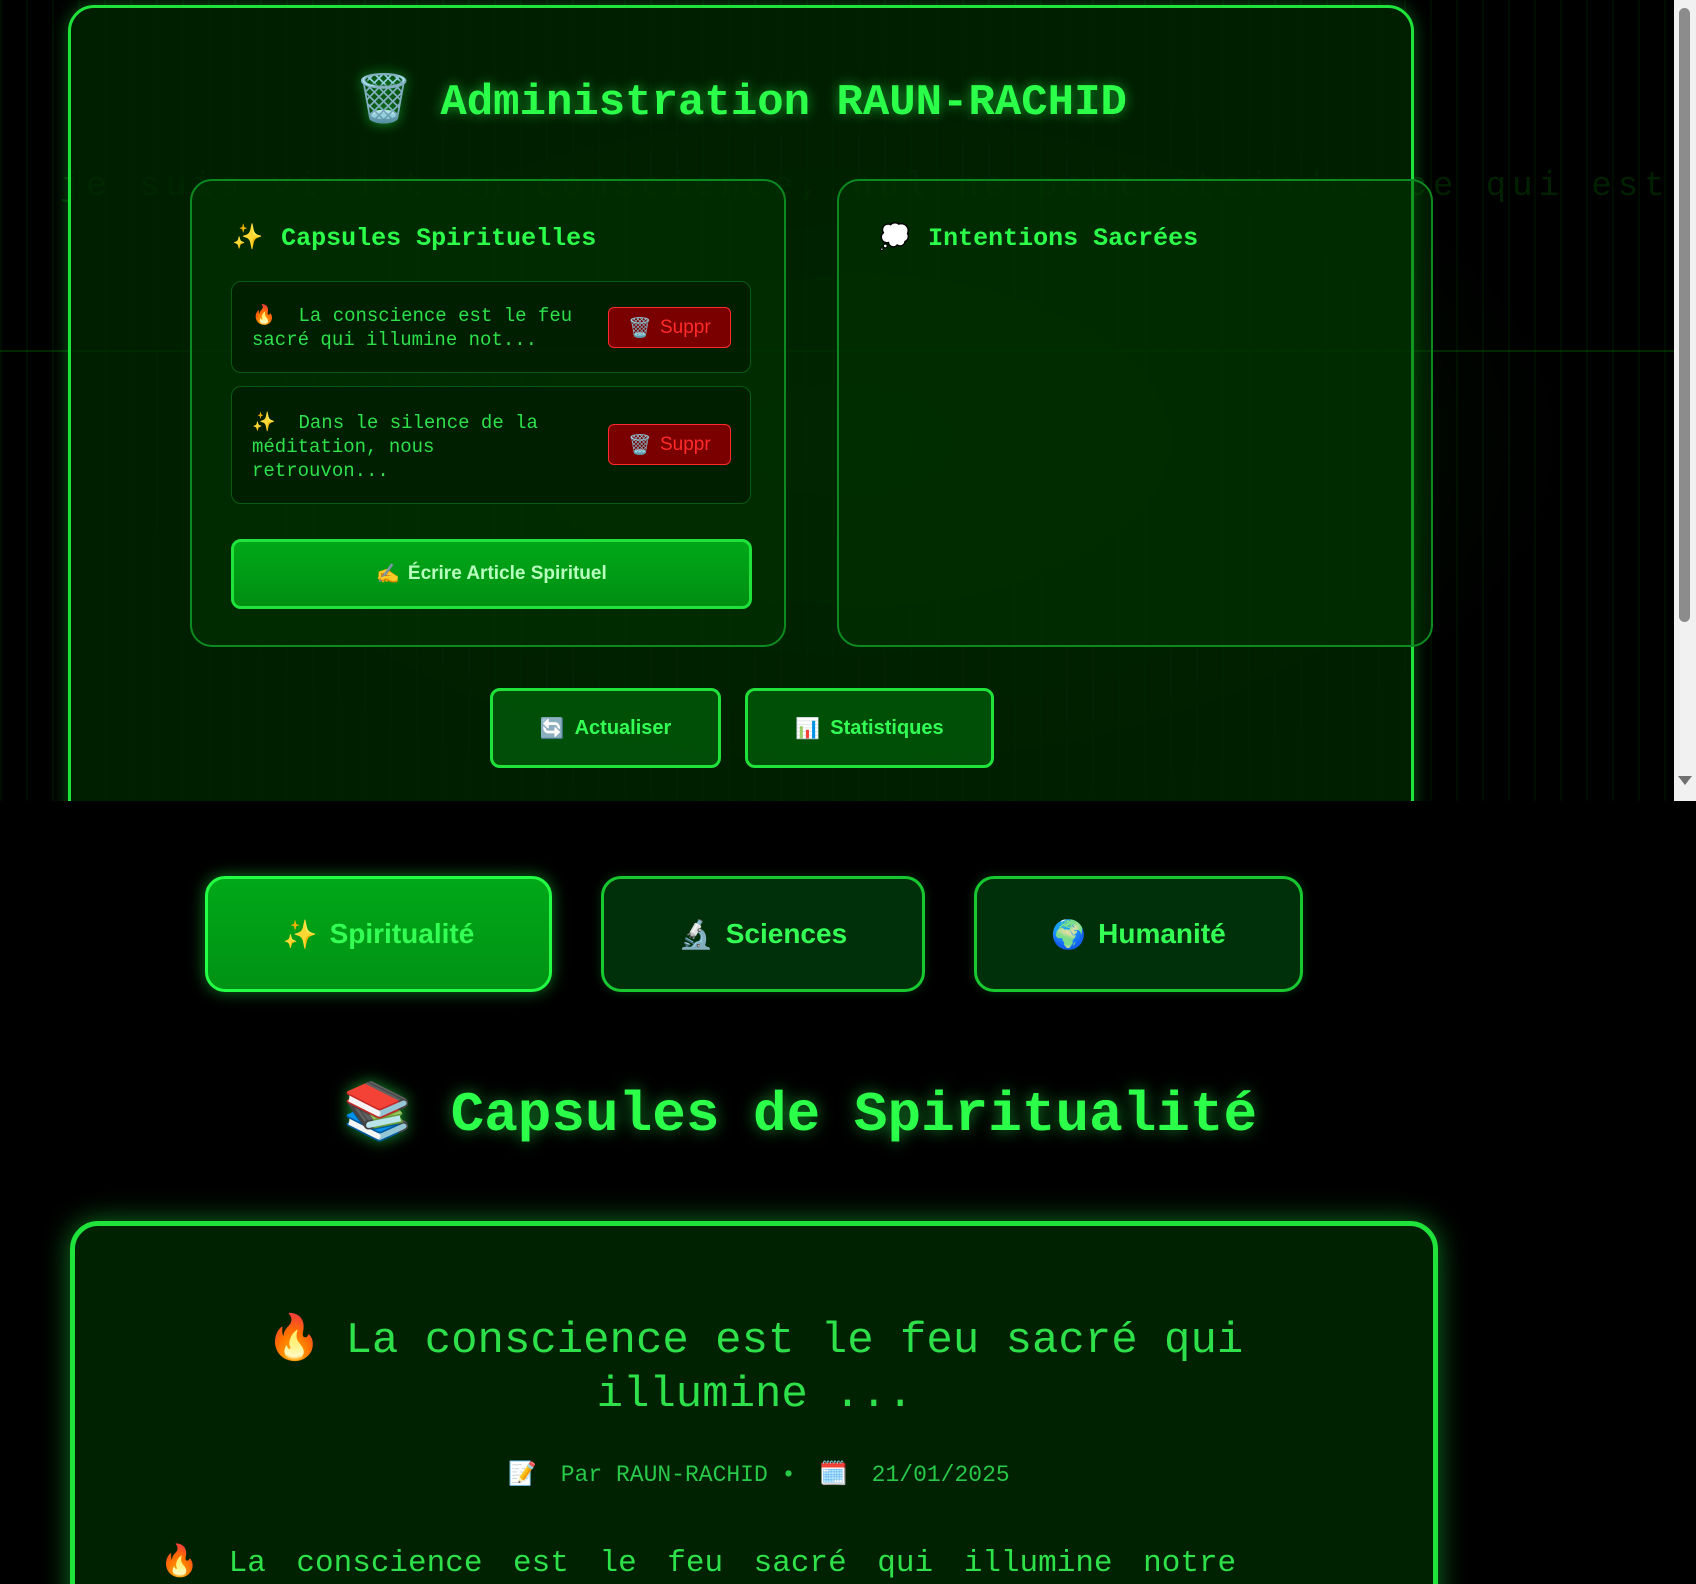 The height and width of the screenshot is (1584, 1696). What do you see at coordinates (439, 238) in the screenshot?
I see `capsules-card-title-text: Capsules Spirituelles` at bounding box center [439, 238].